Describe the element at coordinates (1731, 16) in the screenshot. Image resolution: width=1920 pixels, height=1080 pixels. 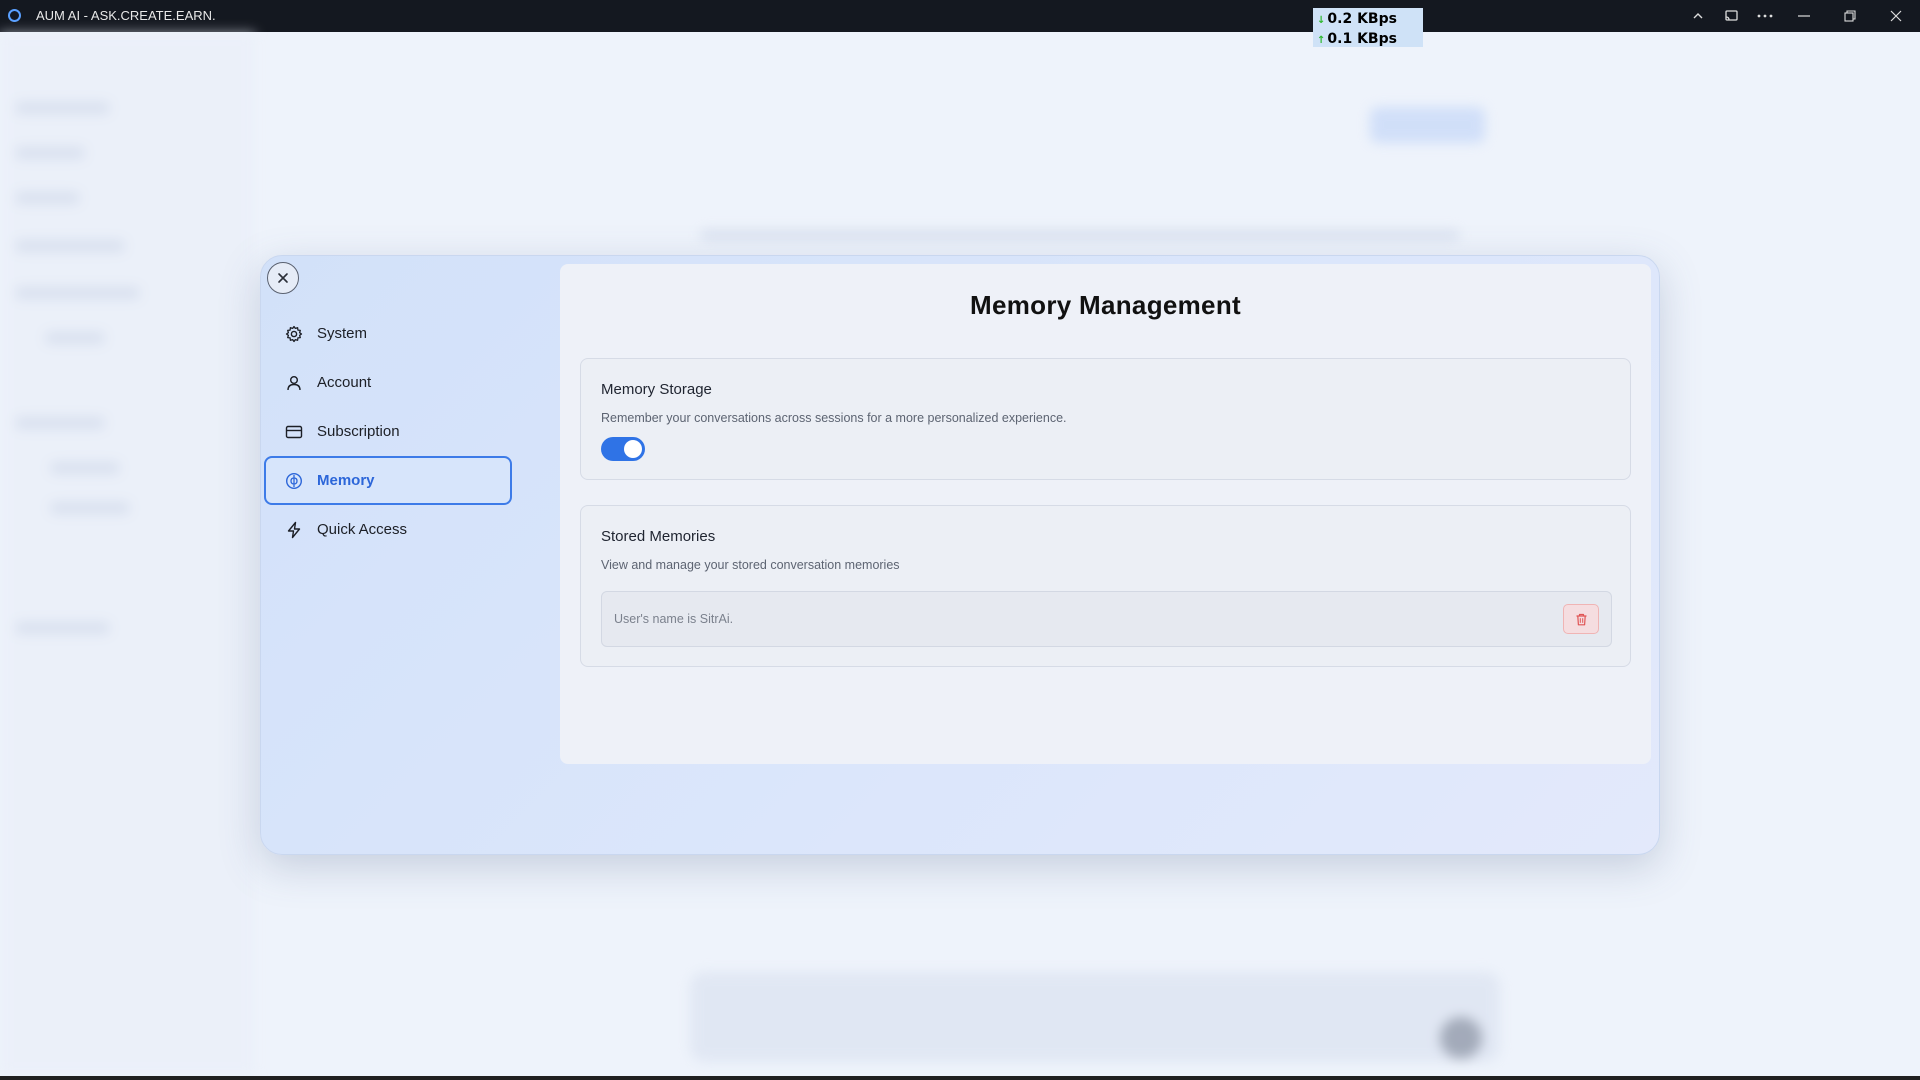
I see `cast-icon` at that location.